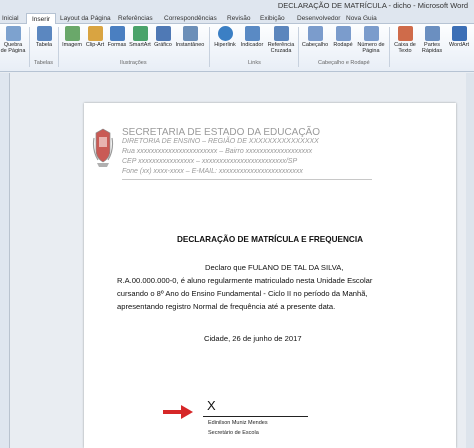 The image size is (474, 448). What do you see at coordinates (95, 45) in the screenshot?
I see `clipart-label: Clip-Art` at bounding box center [95, 45].